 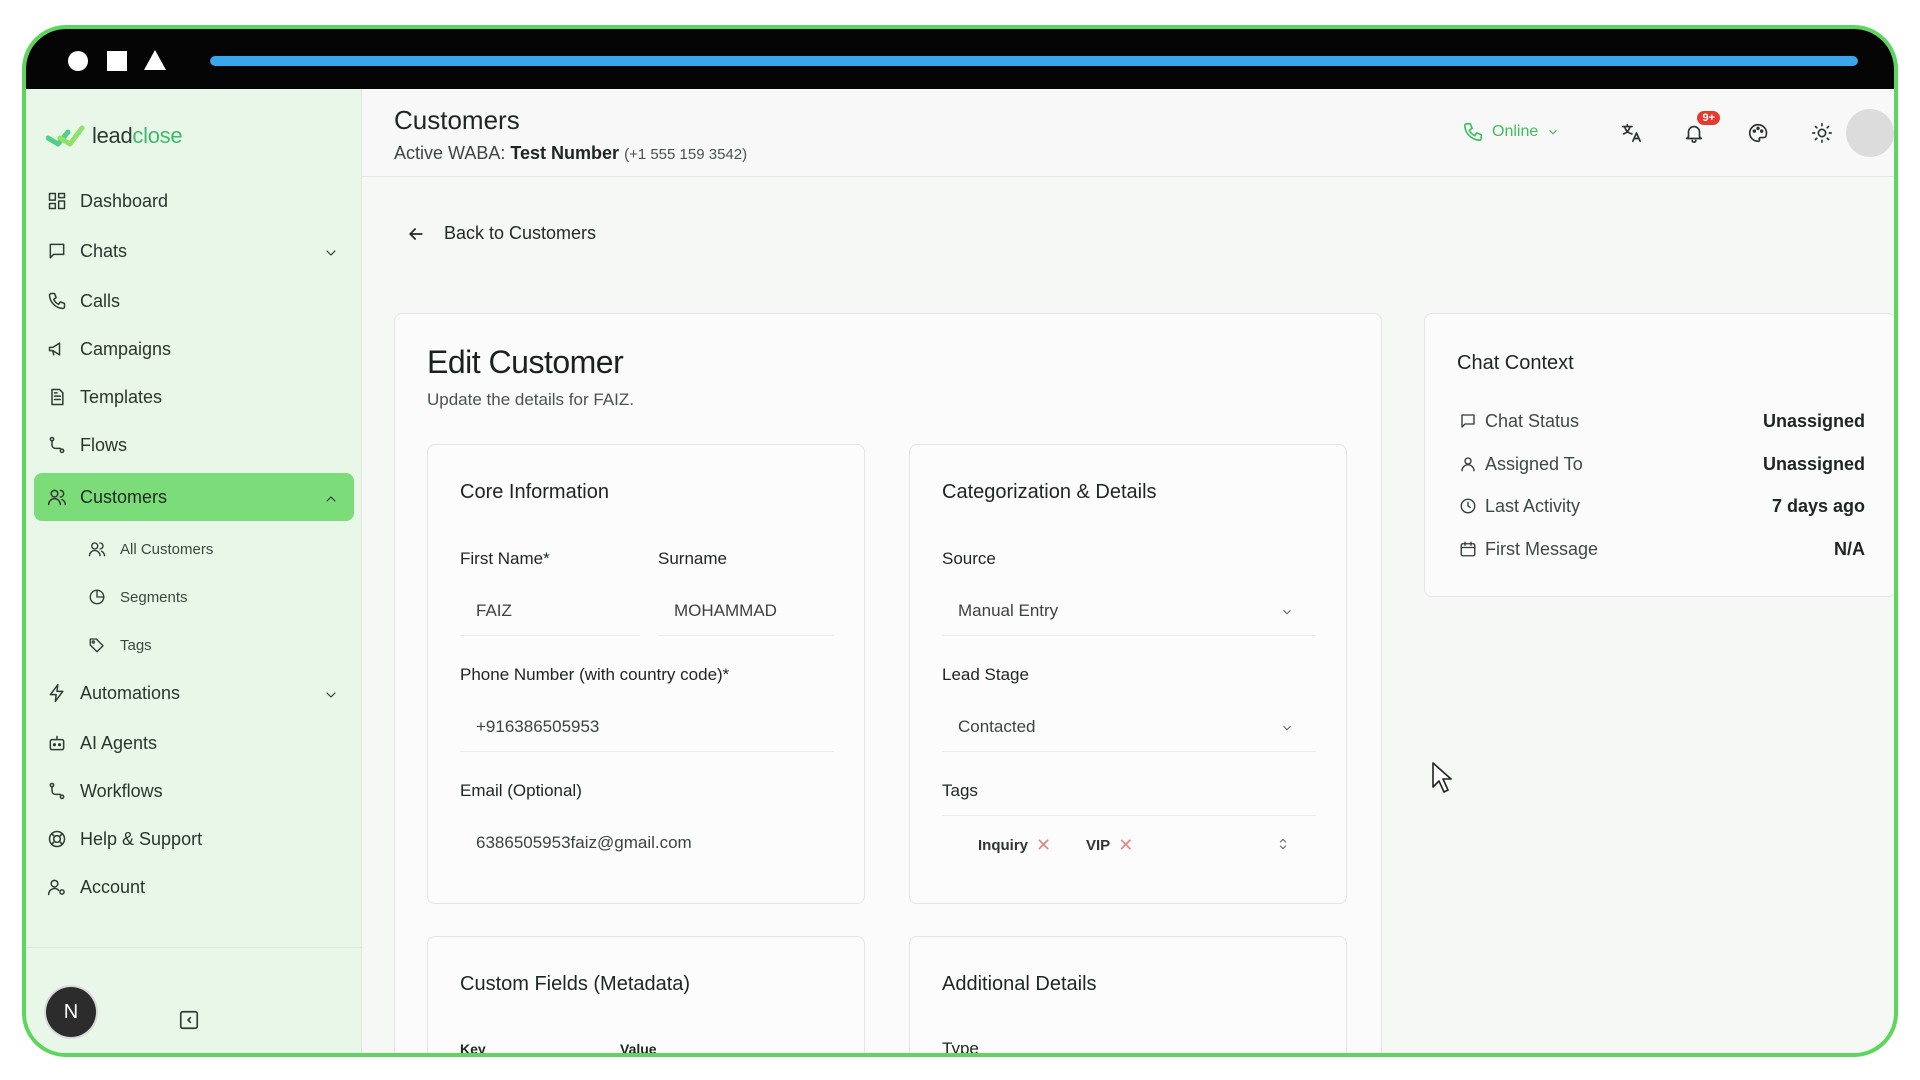 What do you see at coordinates (130, 692) in the screenshot?
I see `sidebar-item-label: Automations` at bounding box center [130, 692].